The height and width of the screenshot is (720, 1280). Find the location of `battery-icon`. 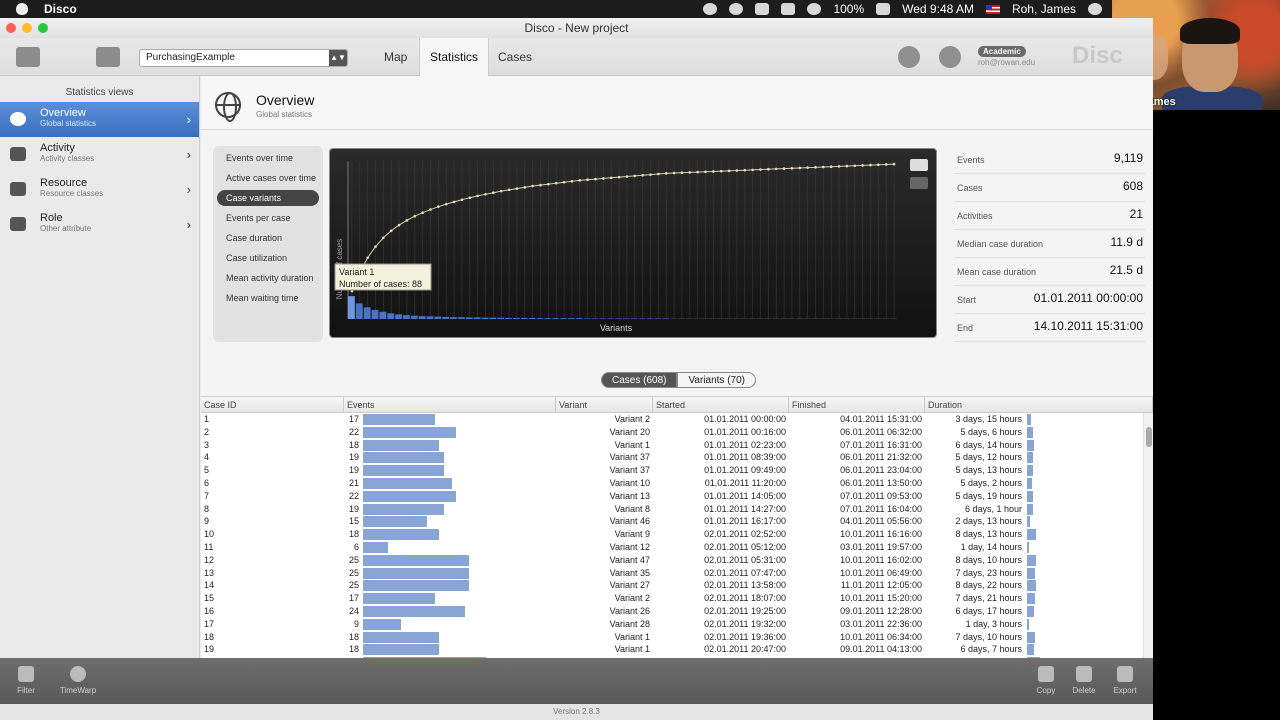

battery-icon is located at coordinates (883, 9).